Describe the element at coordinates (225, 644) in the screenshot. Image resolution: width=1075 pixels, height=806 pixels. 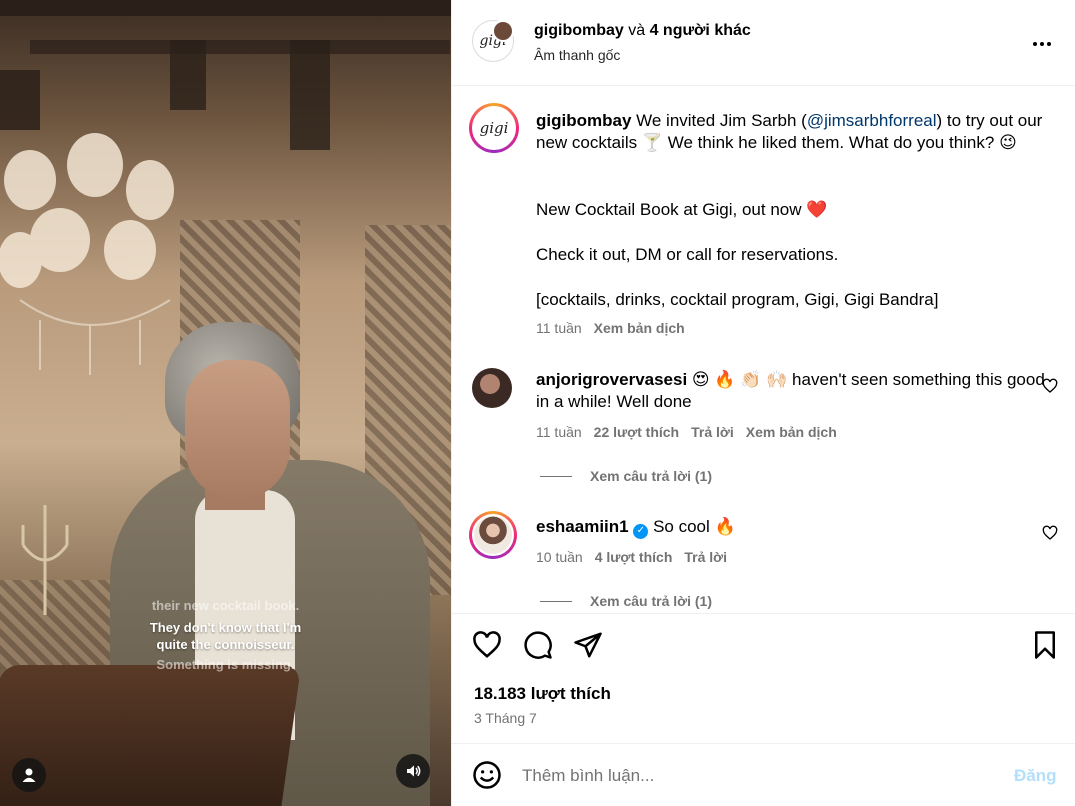
I see `video-caption-line-2: quite the connoisseur.` at that location.